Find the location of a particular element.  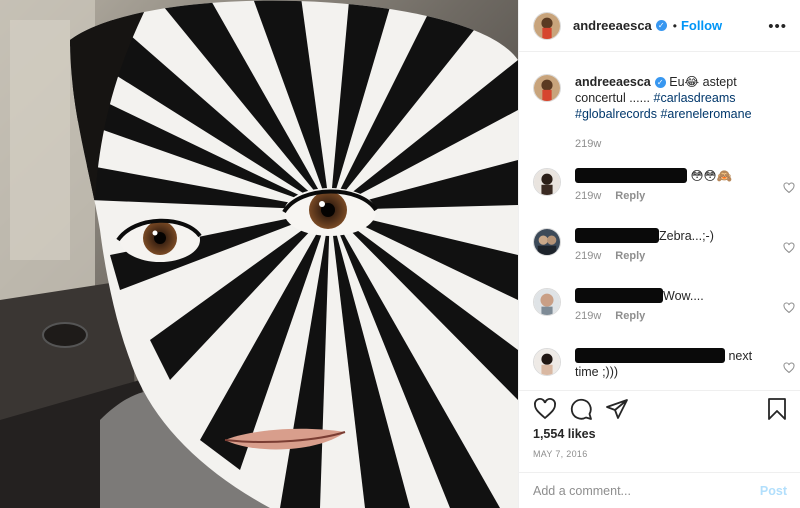

bookmark-icon is located at coordinates (777, 409).